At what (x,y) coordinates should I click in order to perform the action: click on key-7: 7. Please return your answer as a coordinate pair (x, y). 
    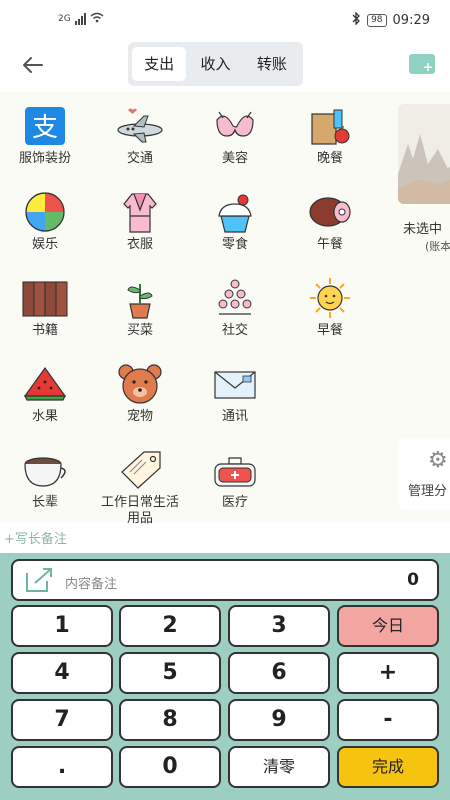
    Looking at the image, I should click on (62, 720).